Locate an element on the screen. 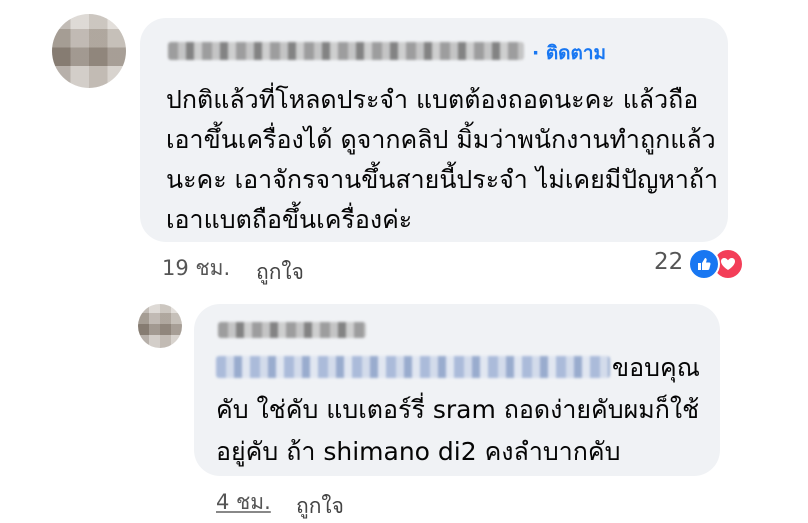 This screenshot has height=523, width=808. reply-text-line-1: ขอบคุณ is located at coordinates (656, 367).